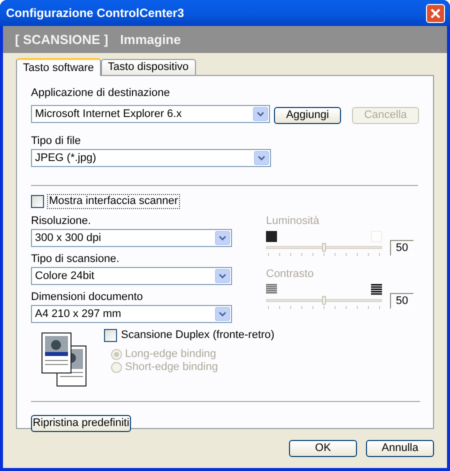 The height and width of the screenshot is (471, 450). What do you see at coordinates (131, 276) in the screenshot?
I see `dropdown: Colore 24bit` at bounding box center [131, 276].